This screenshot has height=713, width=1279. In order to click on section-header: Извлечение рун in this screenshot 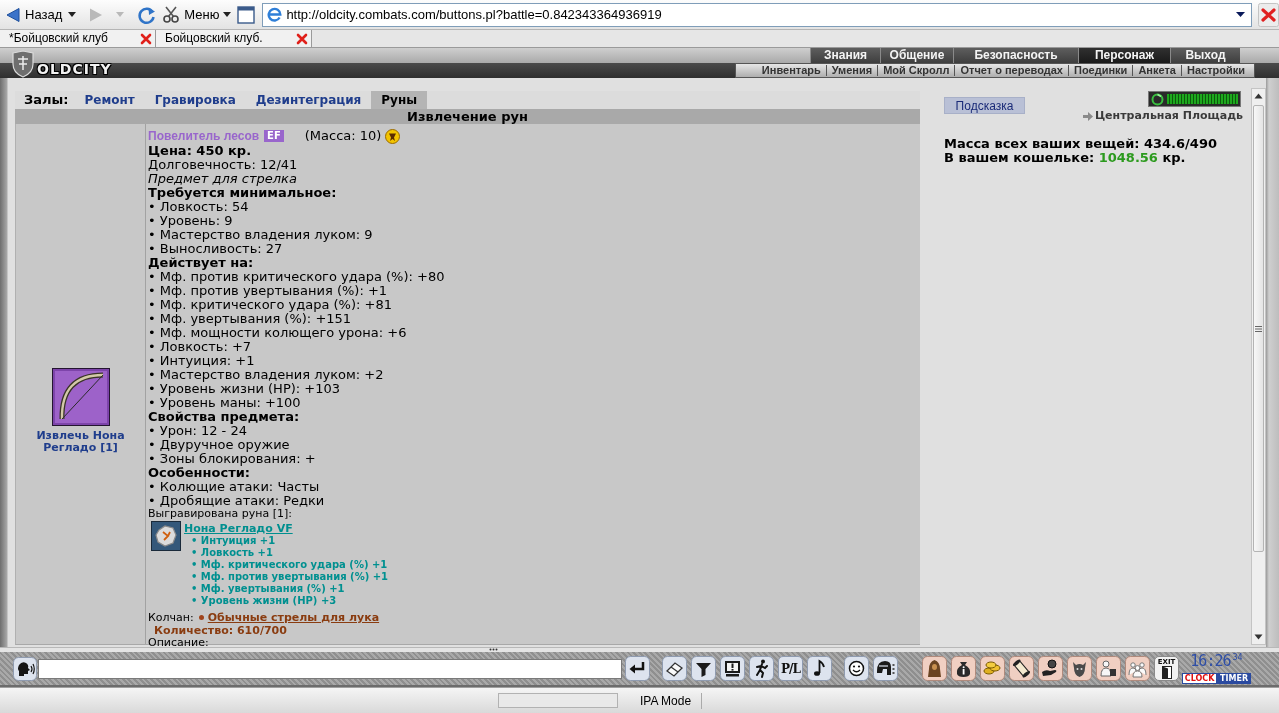, I will do `click(467, 116)`.